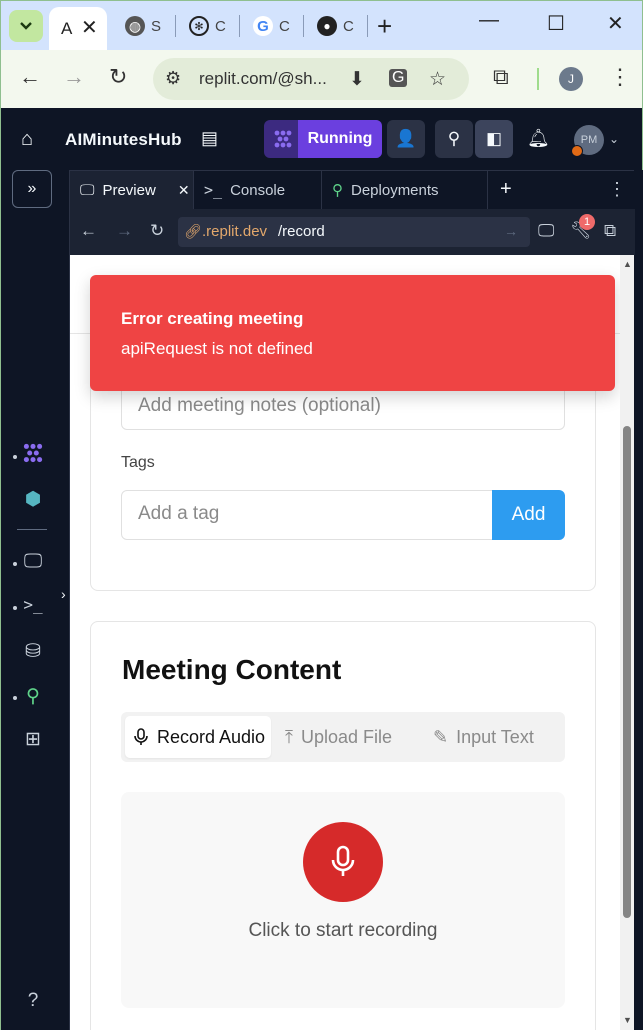 The image size is (643, 1030). I want to click on scrollbar: ▲ ▼, so click(627, 642).